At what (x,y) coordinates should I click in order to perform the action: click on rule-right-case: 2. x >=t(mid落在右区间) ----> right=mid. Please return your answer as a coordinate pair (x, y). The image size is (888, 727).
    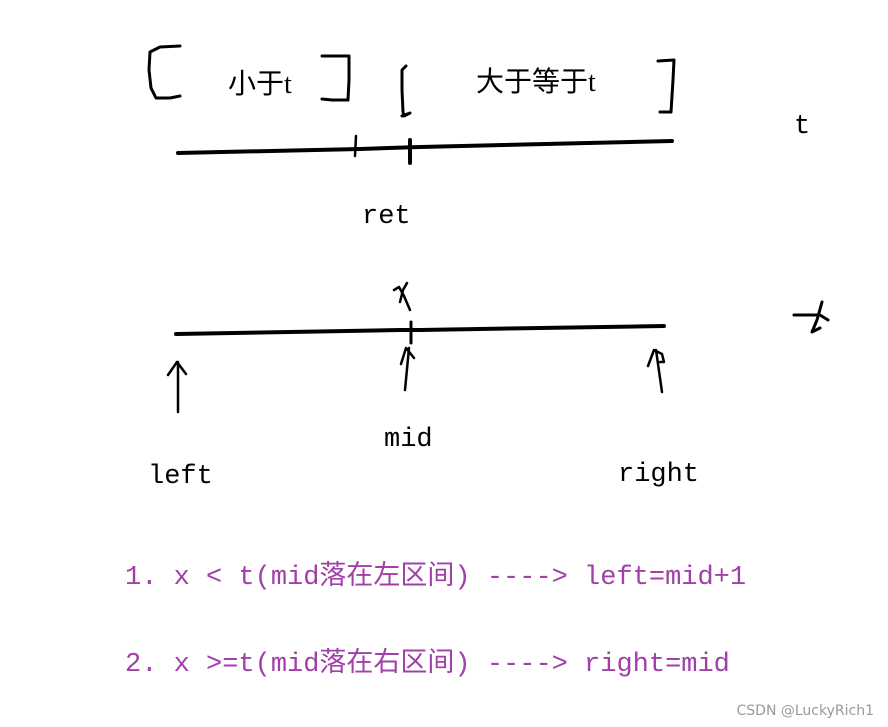
    Looking at the image, I should click on (427, 665).